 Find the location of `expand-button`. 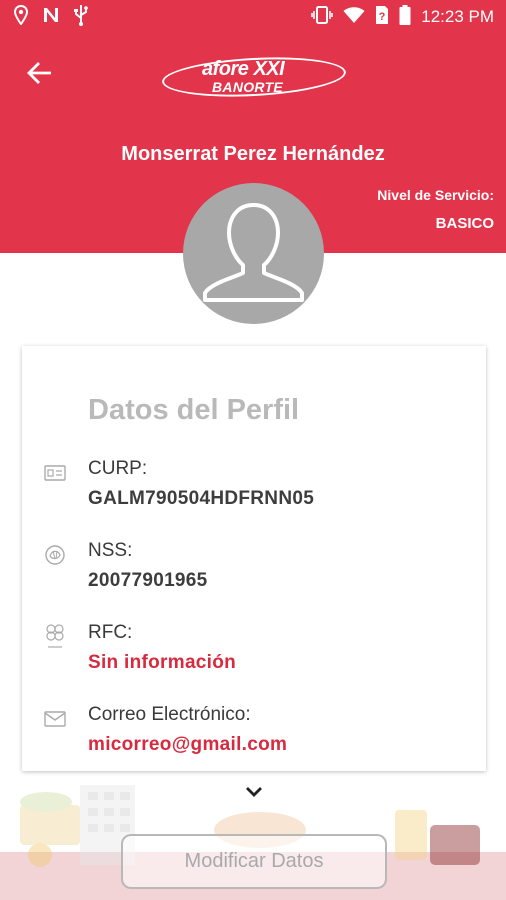

expand-button is located at coordinates (254, 794).